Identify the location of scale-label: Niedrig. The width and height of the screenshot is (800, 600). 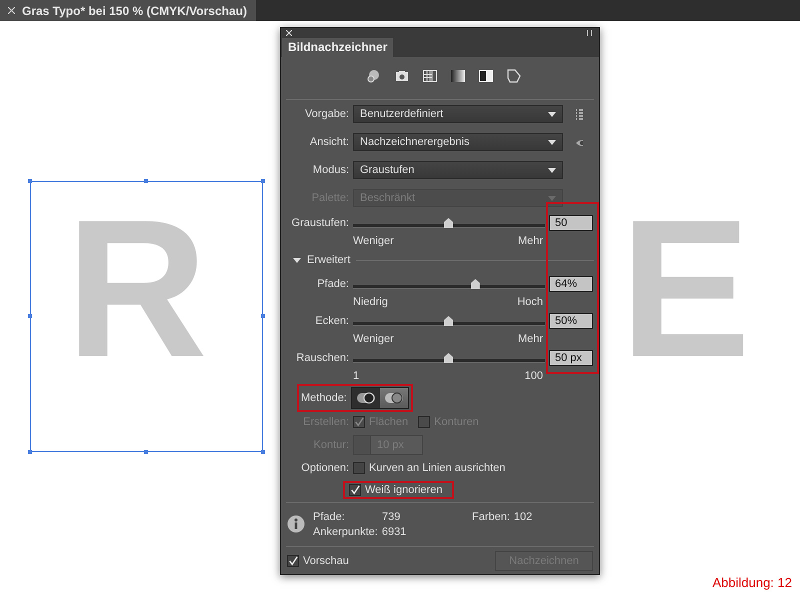
(370, 302).